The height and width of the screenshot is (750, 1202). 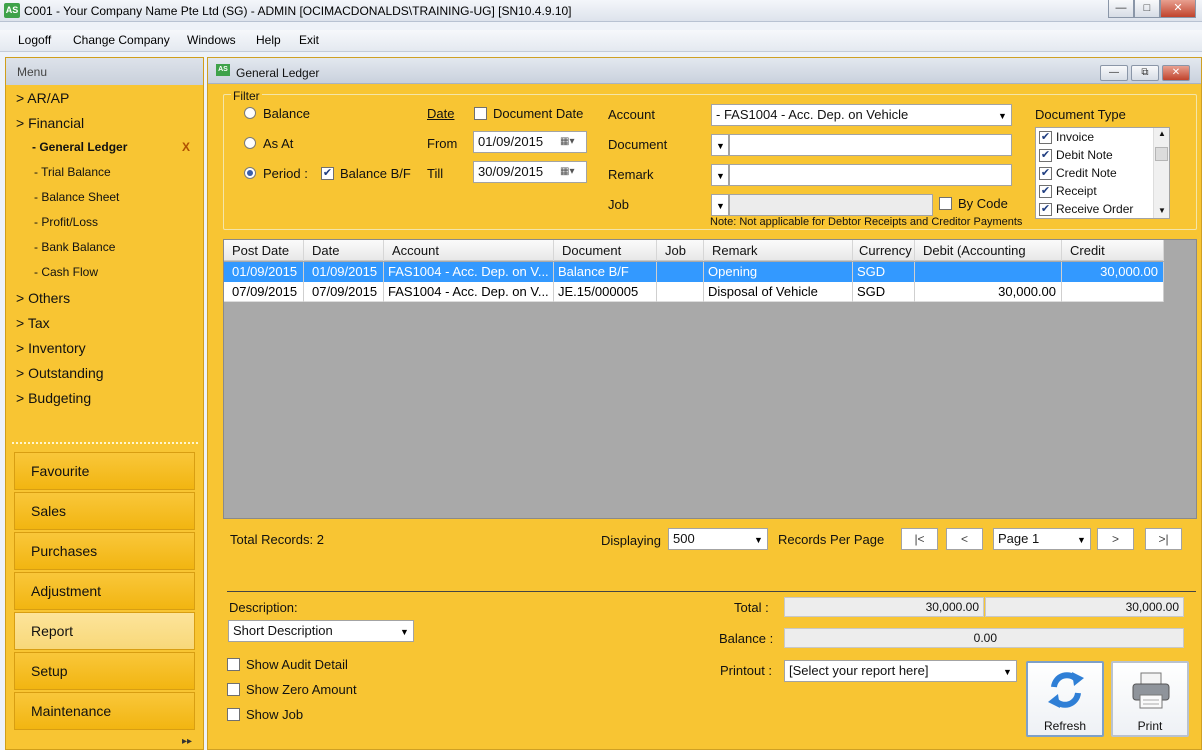 What do you see at coordinates (945, 203) in the screenshot?
I see `by-code-checkbox` at bounding box center [945, 203].